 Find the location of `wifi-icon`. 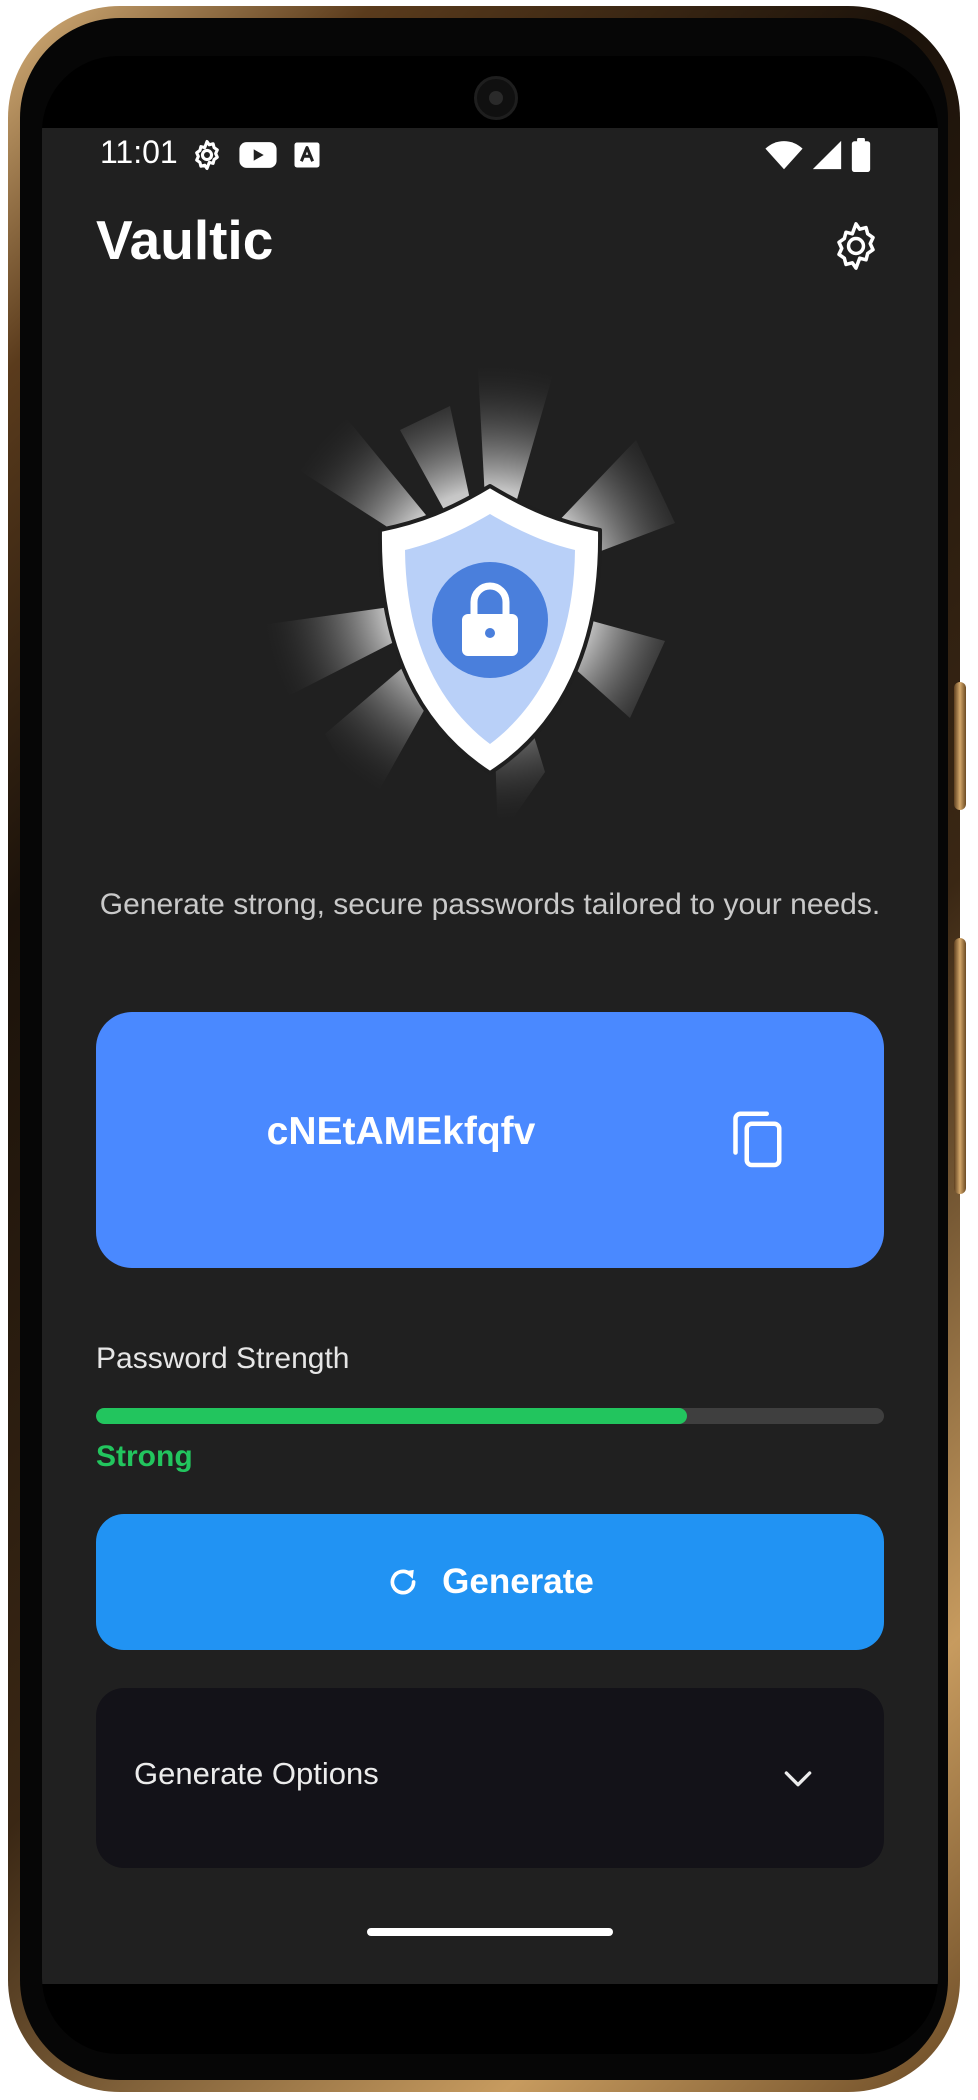

wifi-icon is located at coordinates (784, 155).